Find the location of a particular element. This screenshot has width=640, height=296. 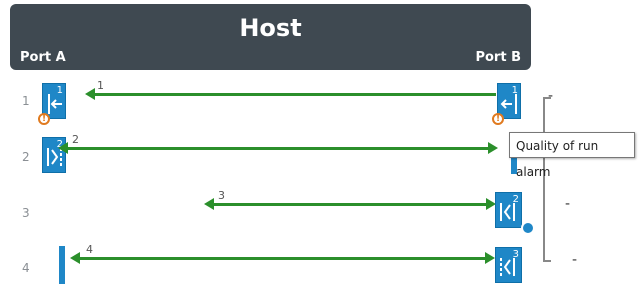

link-label-4: 4 is located at coordinates (89, 249).